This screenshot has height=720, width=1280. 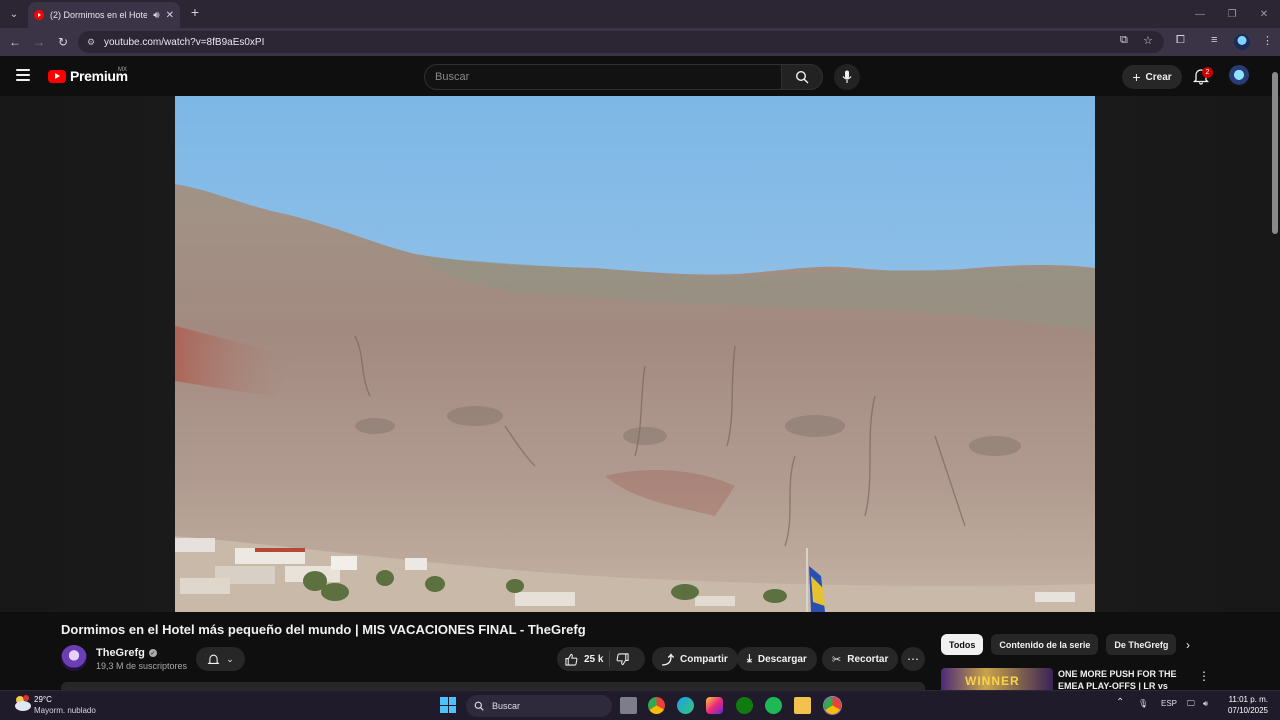 I want to click on recommendation-thumbnail: WINNER, so click(x=997, y=679).